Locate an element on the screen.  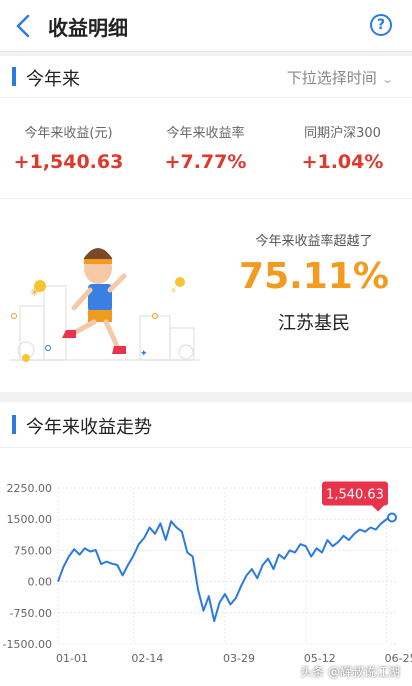
y-tick-label: -750.00 is located at coordinates (31, 613).